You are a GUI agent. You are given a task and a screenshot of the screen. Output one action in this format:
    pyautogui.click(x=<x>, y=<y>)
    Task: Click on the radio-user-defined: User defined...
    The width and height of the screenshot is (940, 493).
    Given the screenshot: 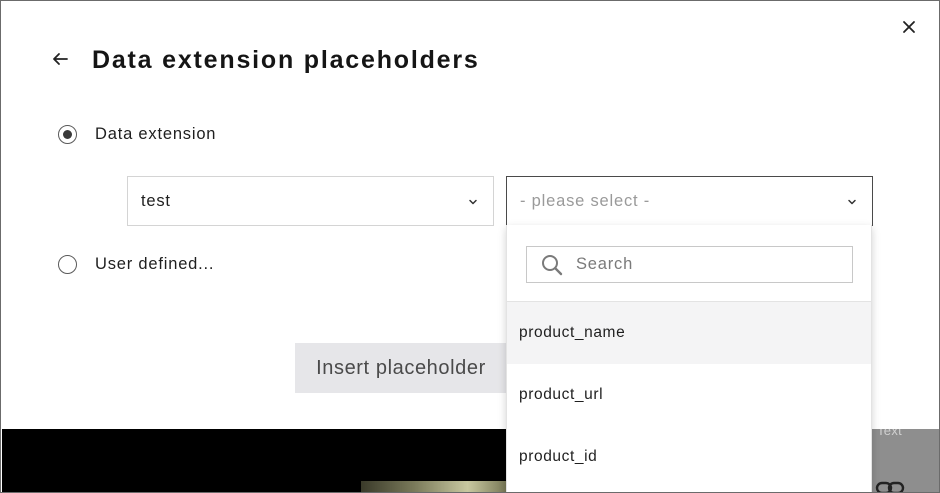 What is the action you would take?
    pyautogui.click(x=136, y=264)
    